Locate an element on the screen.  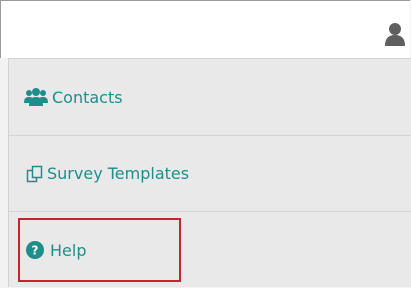
user-icon is located at coordinates (395, 34).